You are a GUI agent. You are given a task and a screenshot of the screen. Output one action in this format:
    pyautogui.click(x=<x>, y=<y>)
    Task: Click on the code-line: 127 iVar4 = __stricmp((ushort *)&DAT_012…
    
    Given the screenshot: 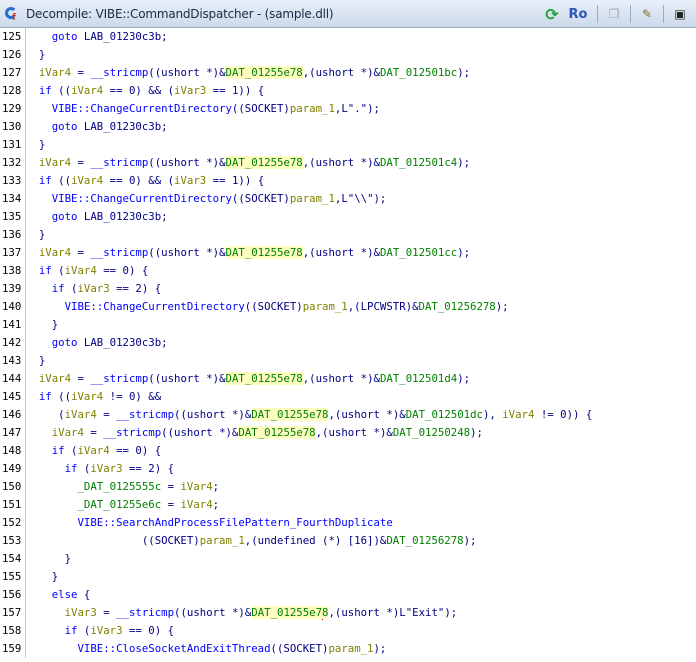 What is the action you would take?
    pyautogui.click(x=348, y=73)
    